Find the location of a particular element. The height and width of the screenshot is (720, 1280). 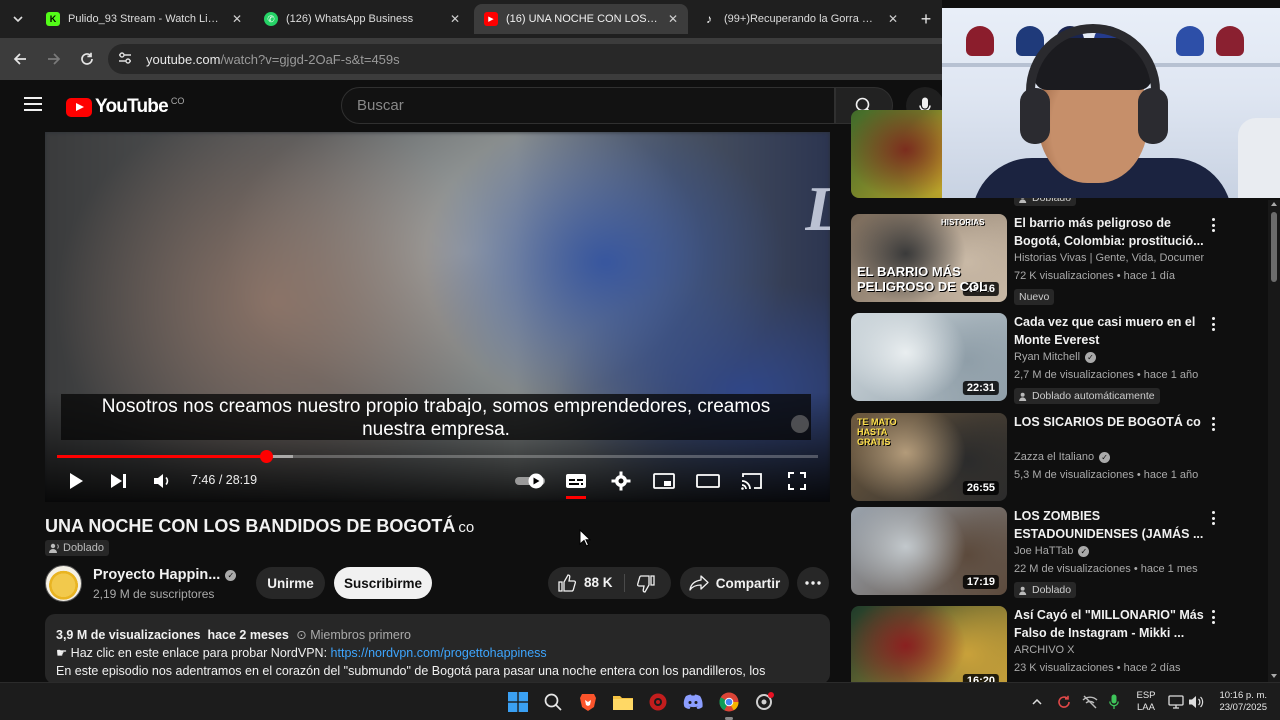

autoplay-toggle-icon is located at coordinates (530, 481).